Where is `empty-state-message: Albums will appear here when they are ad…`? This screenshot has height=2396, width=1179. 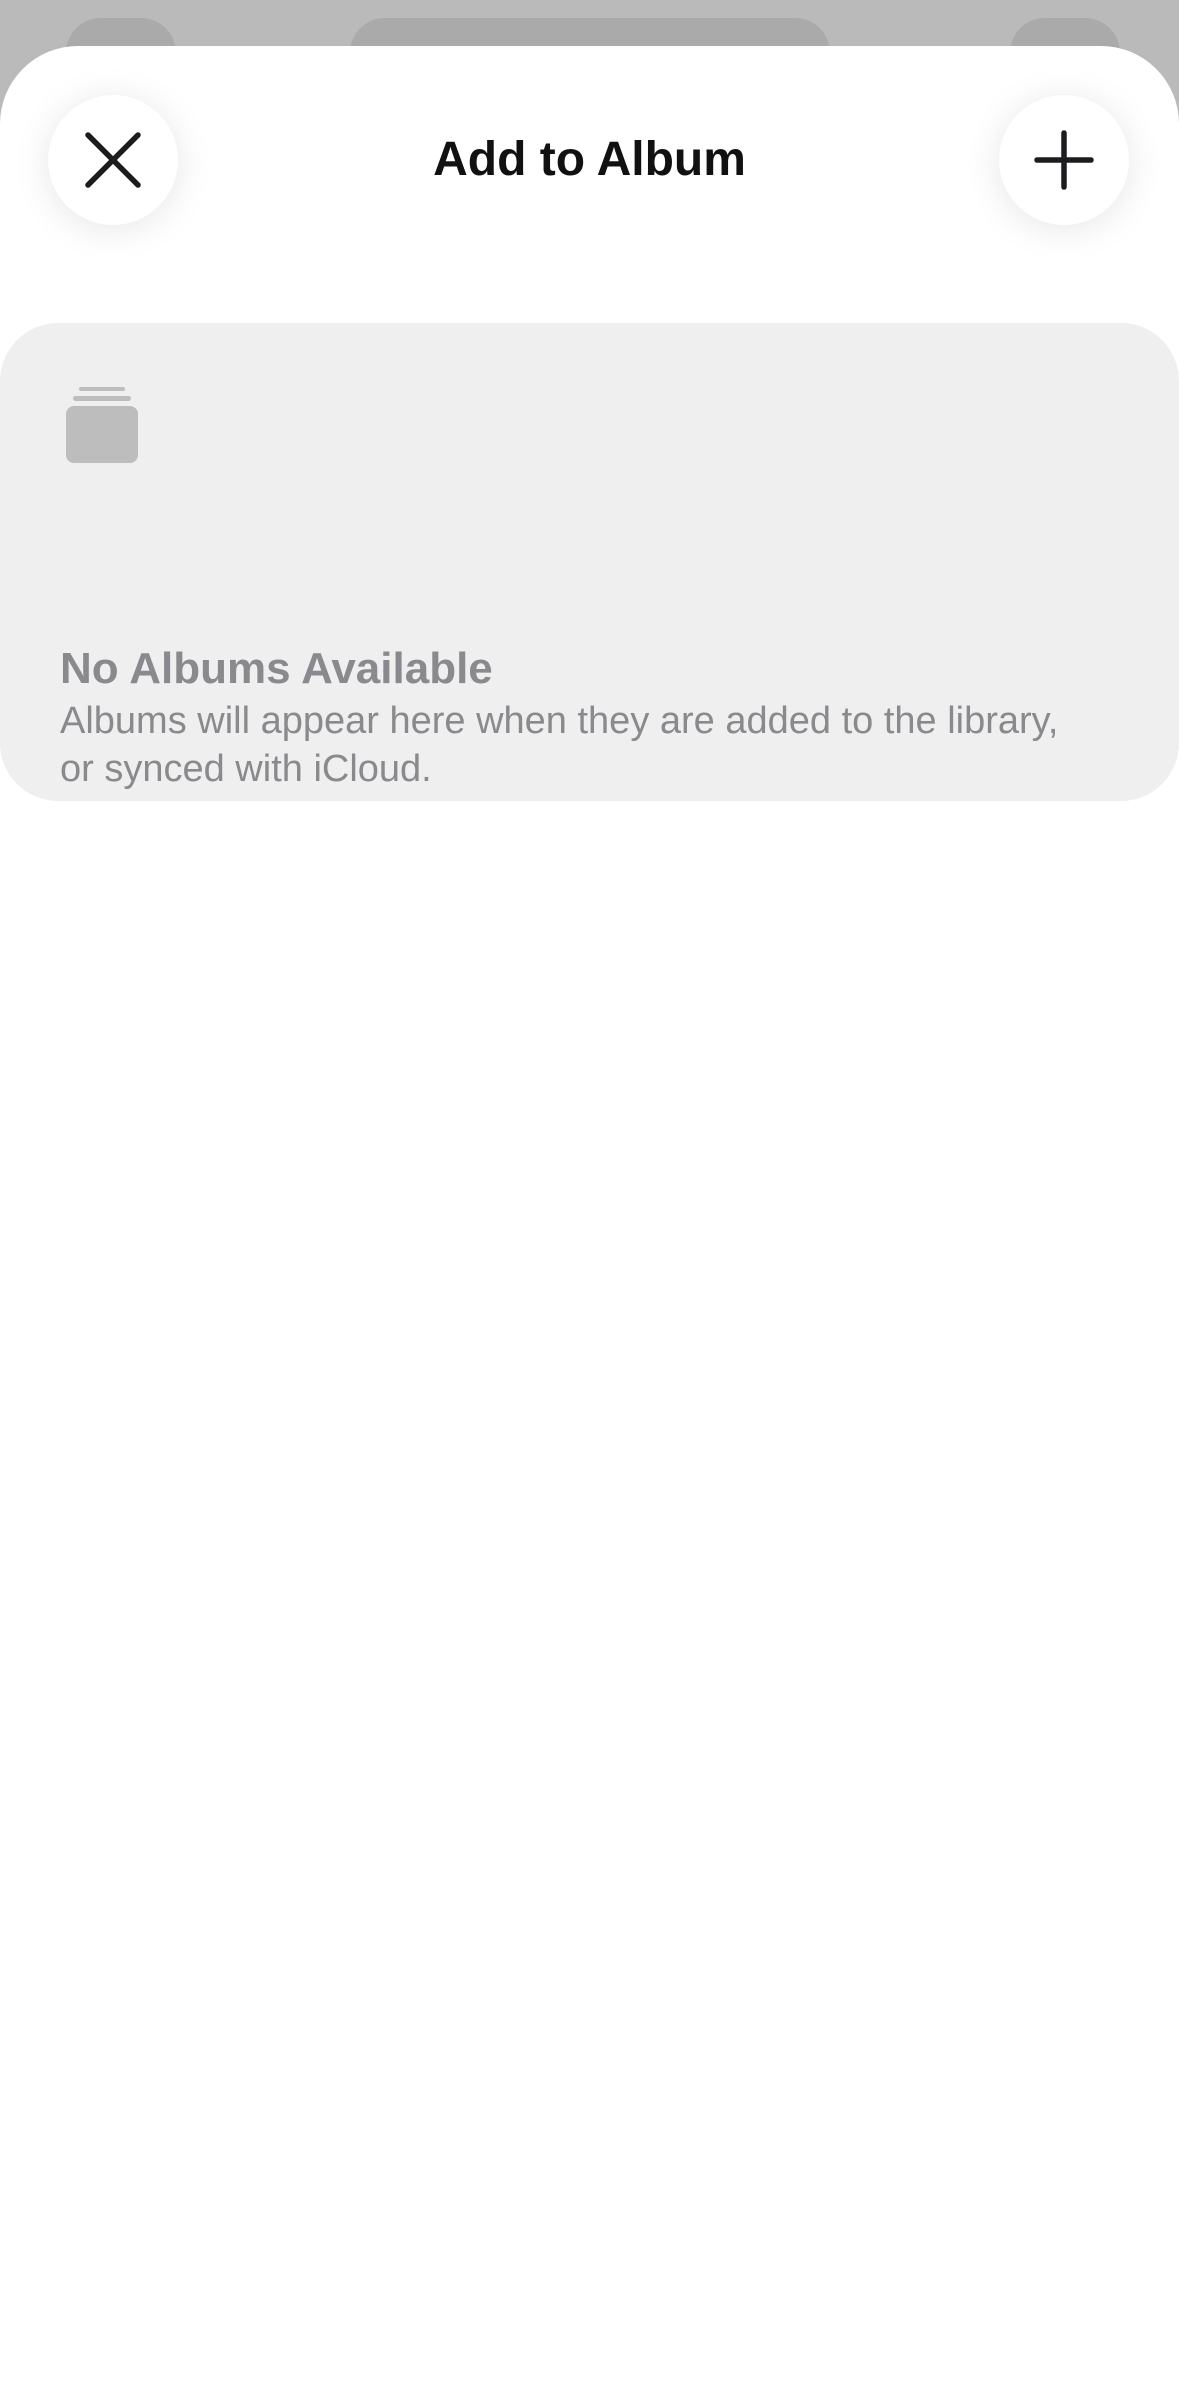
empty-state-message: Albums will appear here when they are ad… is located at coordinates (559, 745).